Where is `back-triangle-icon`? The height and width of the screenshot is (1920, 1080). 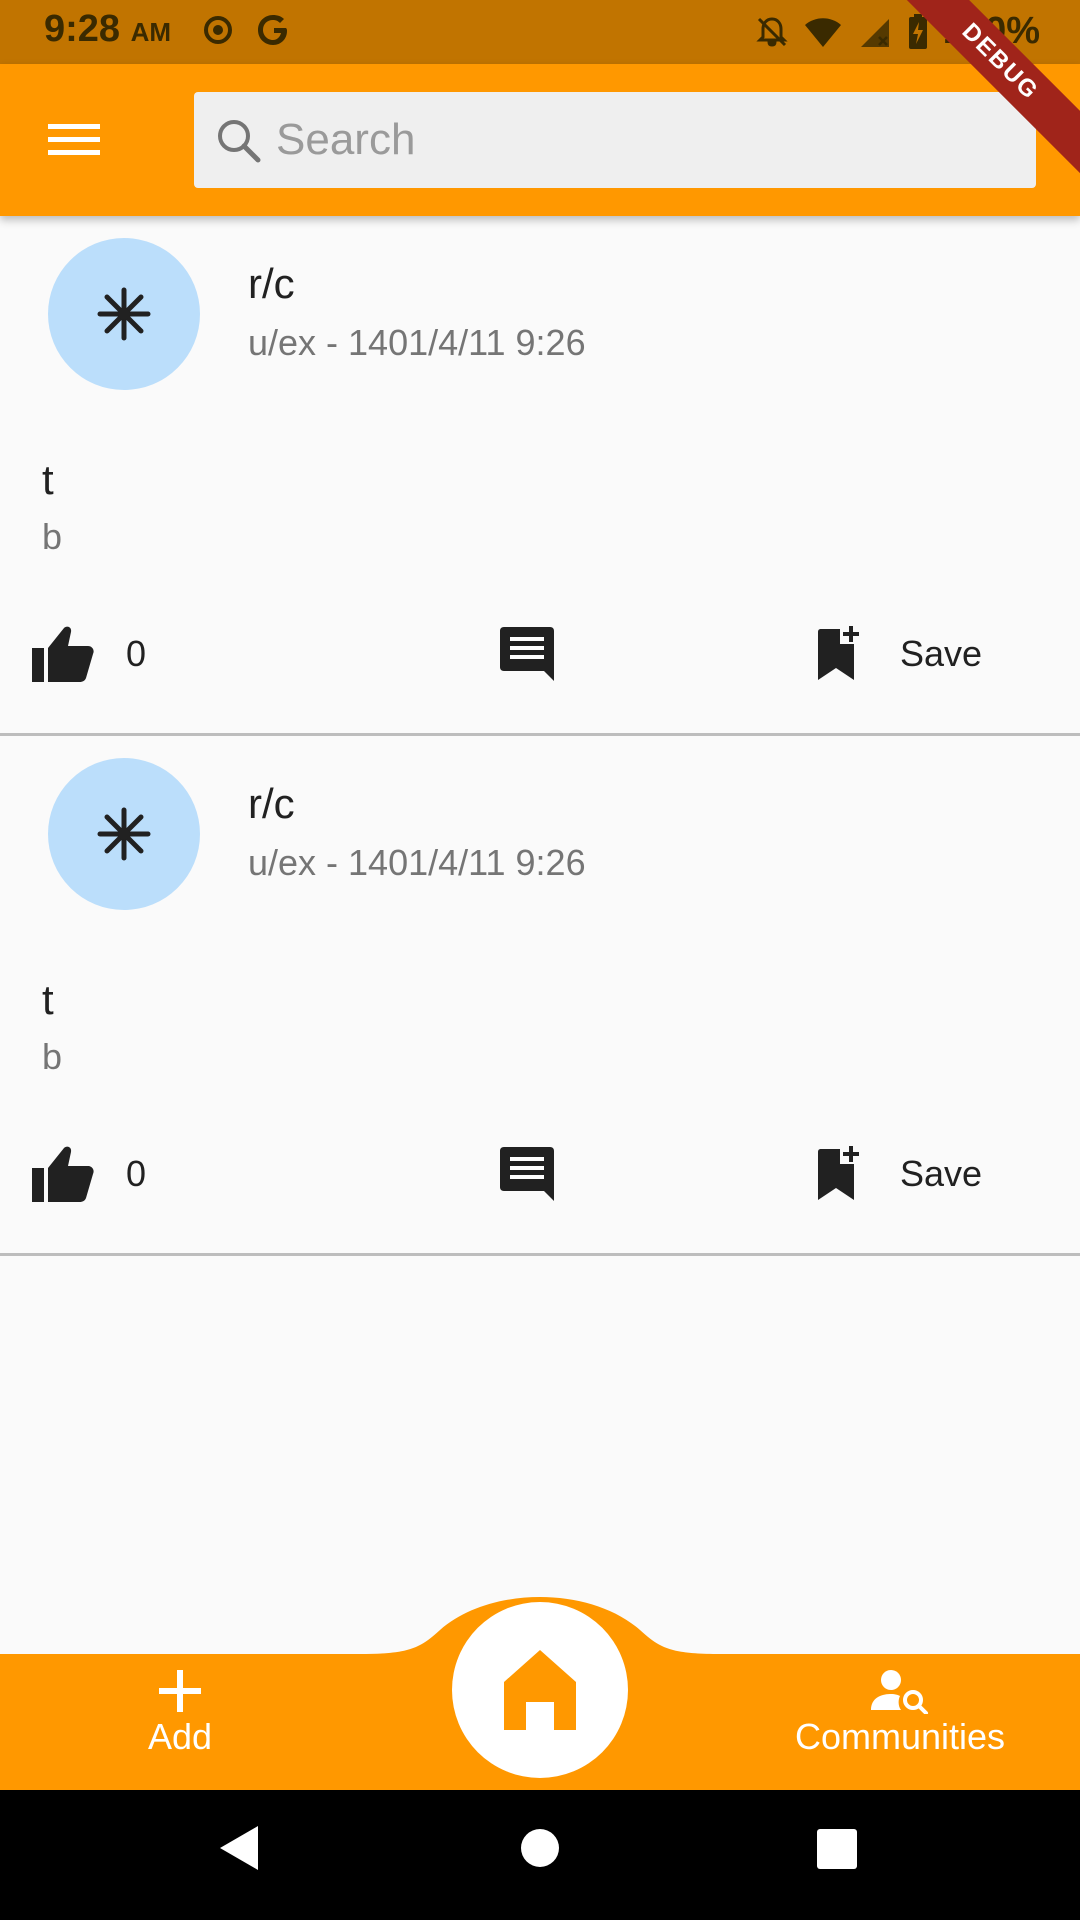
back-triangle-icon is located at coordinates (239, 1848).